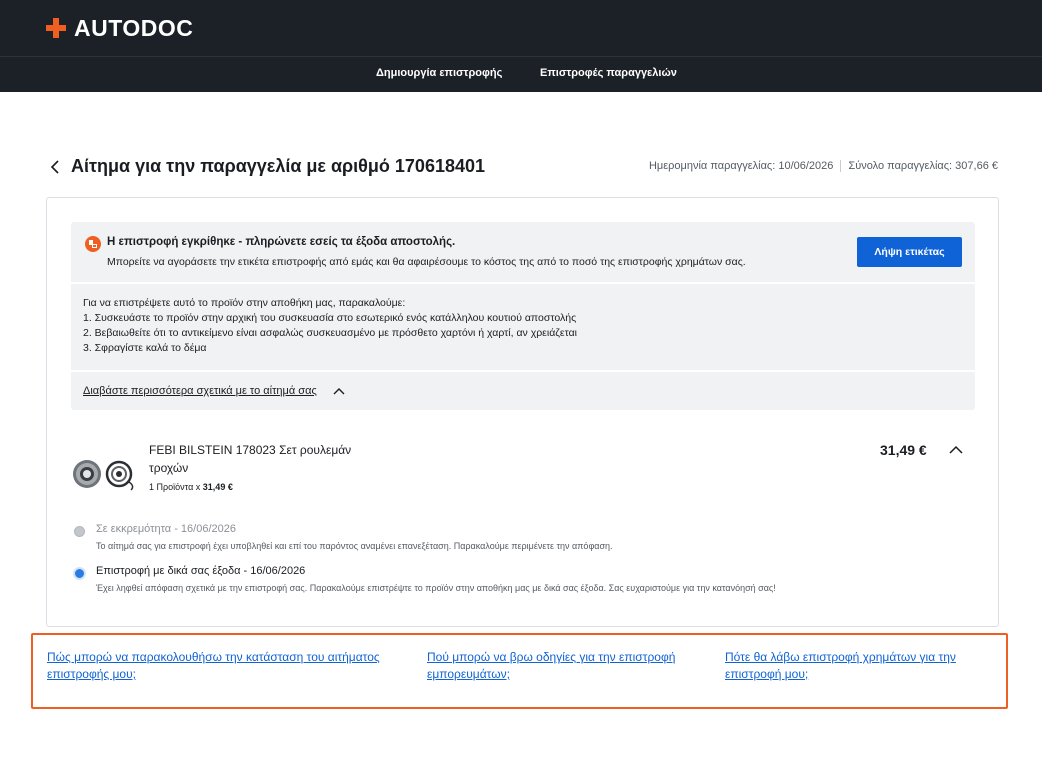 This screenshot has width=1042, height=765. I want to click on product-price: 31,49 €, so click(903, 450).